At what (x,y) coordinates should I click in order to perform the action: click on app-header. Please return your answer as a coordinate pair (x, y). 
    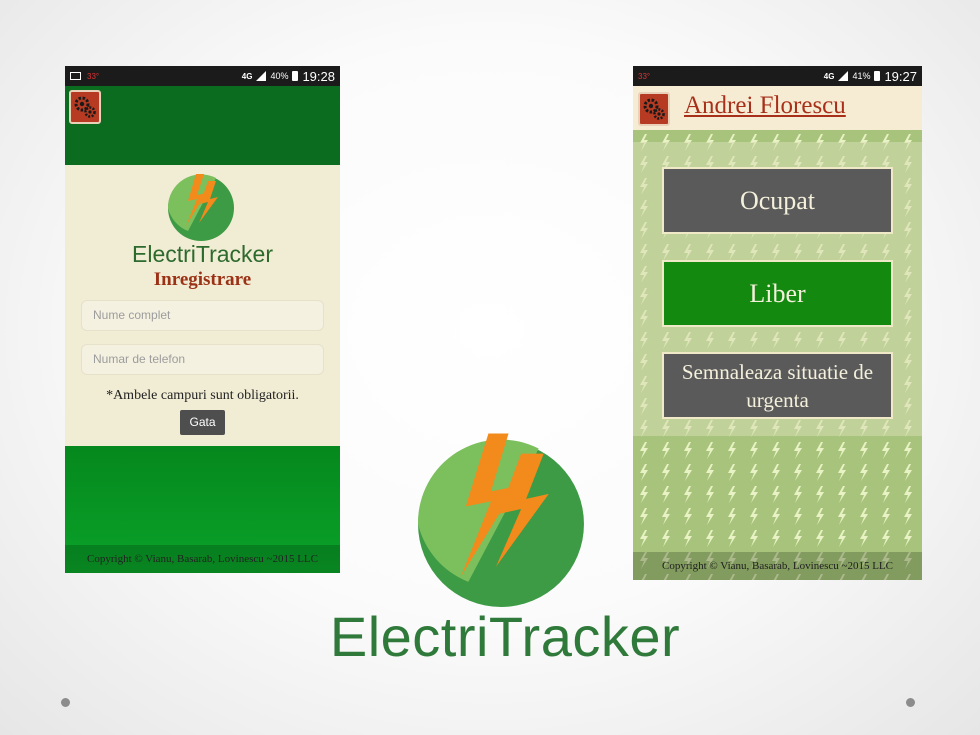
    Looking at the image, I should click on (202, 125).